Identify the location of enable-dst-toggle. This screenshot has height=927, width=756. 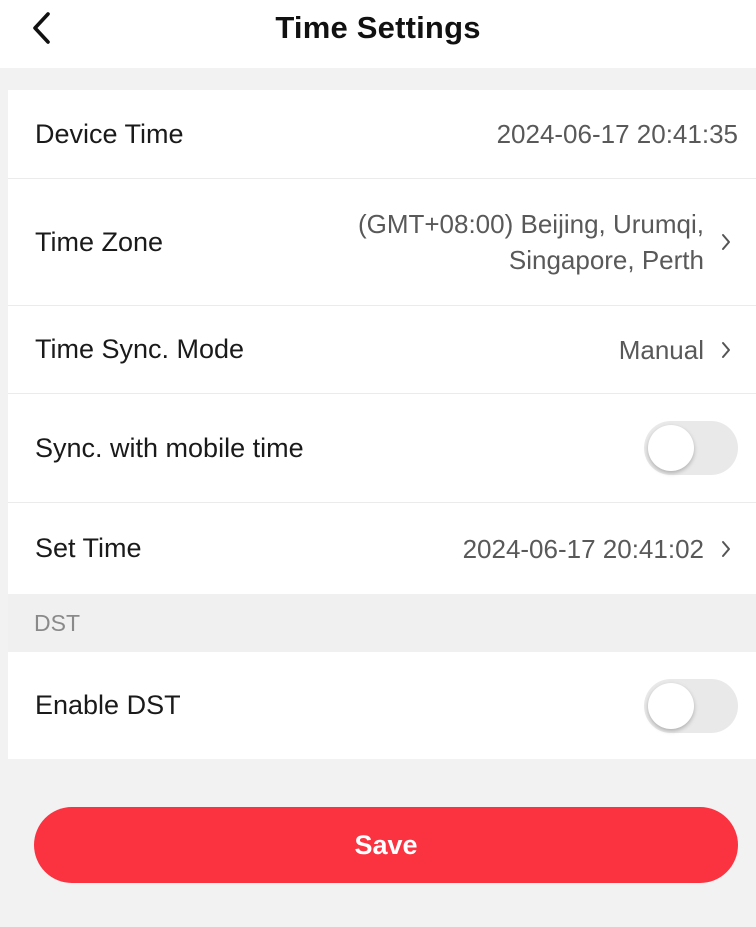
(691, 705).